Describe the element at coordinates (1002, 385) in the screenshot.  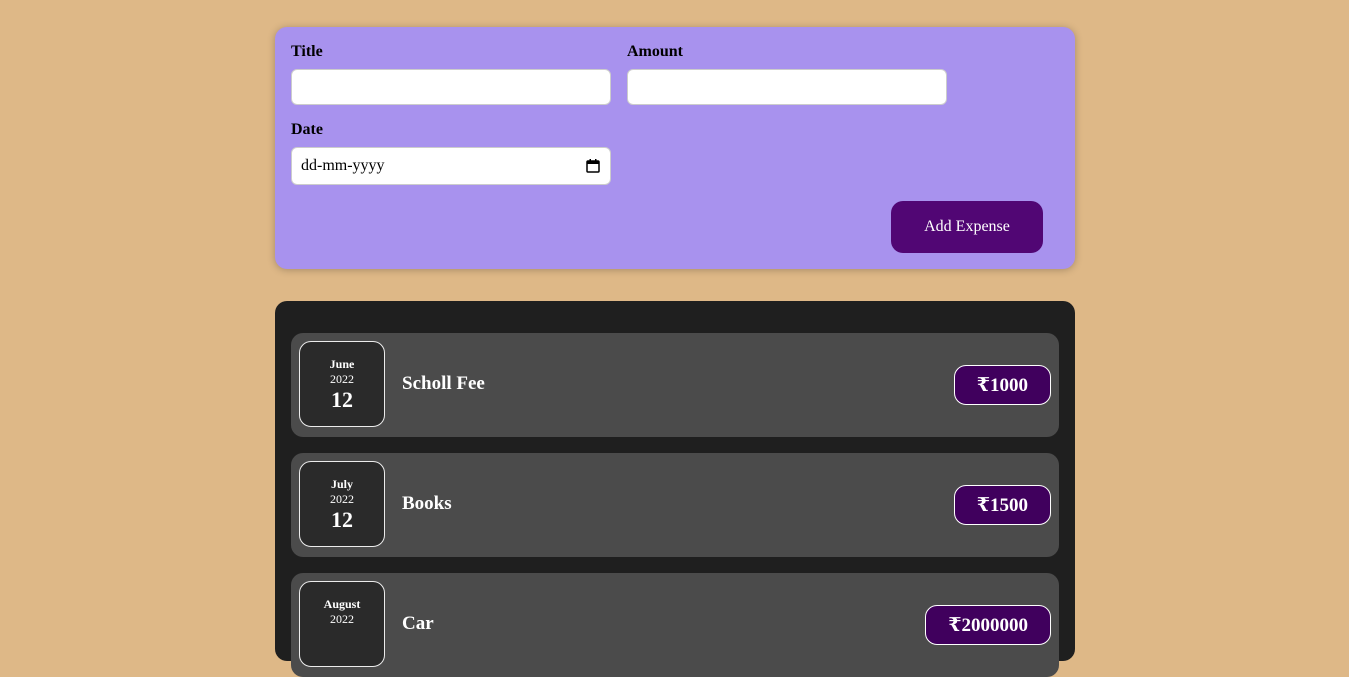
I see `expense-amount: ₹1000` at that location.